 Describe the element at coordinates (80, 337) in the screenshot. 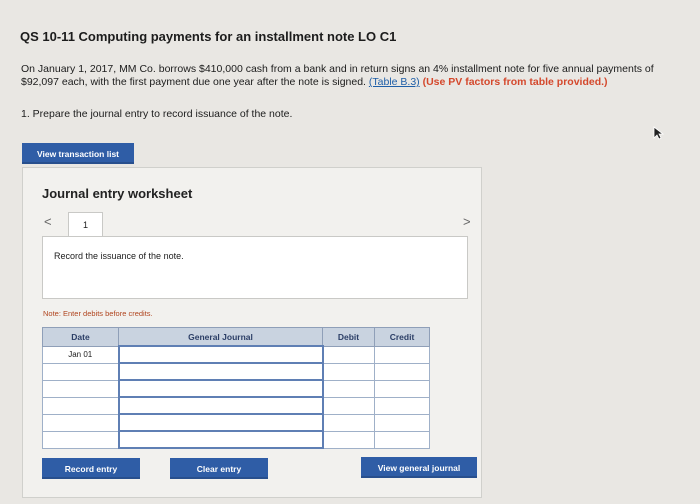

I see `date-column-header: Date` at that location.